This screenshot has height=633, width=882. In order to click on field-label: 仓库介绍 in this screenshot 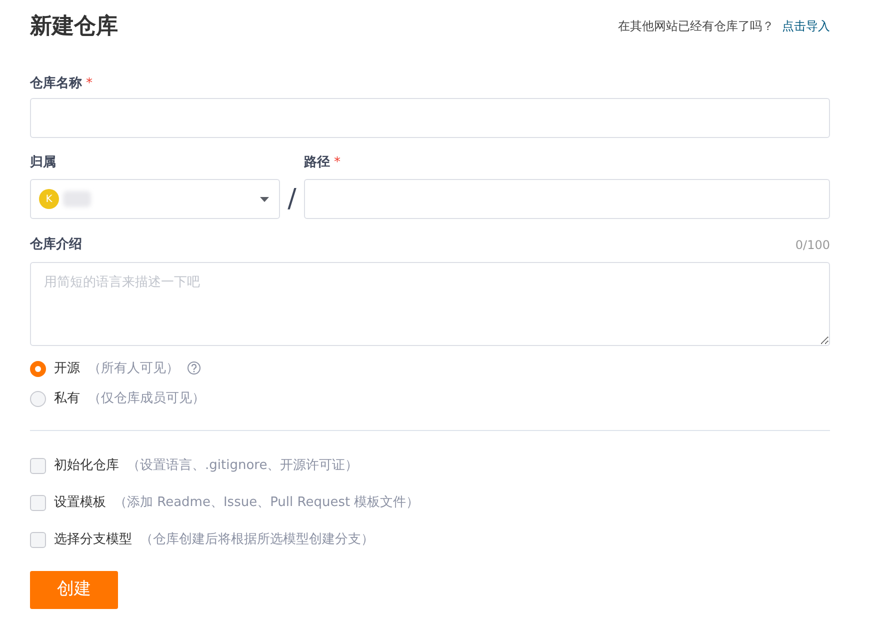, I will do `click(56, 245)`.